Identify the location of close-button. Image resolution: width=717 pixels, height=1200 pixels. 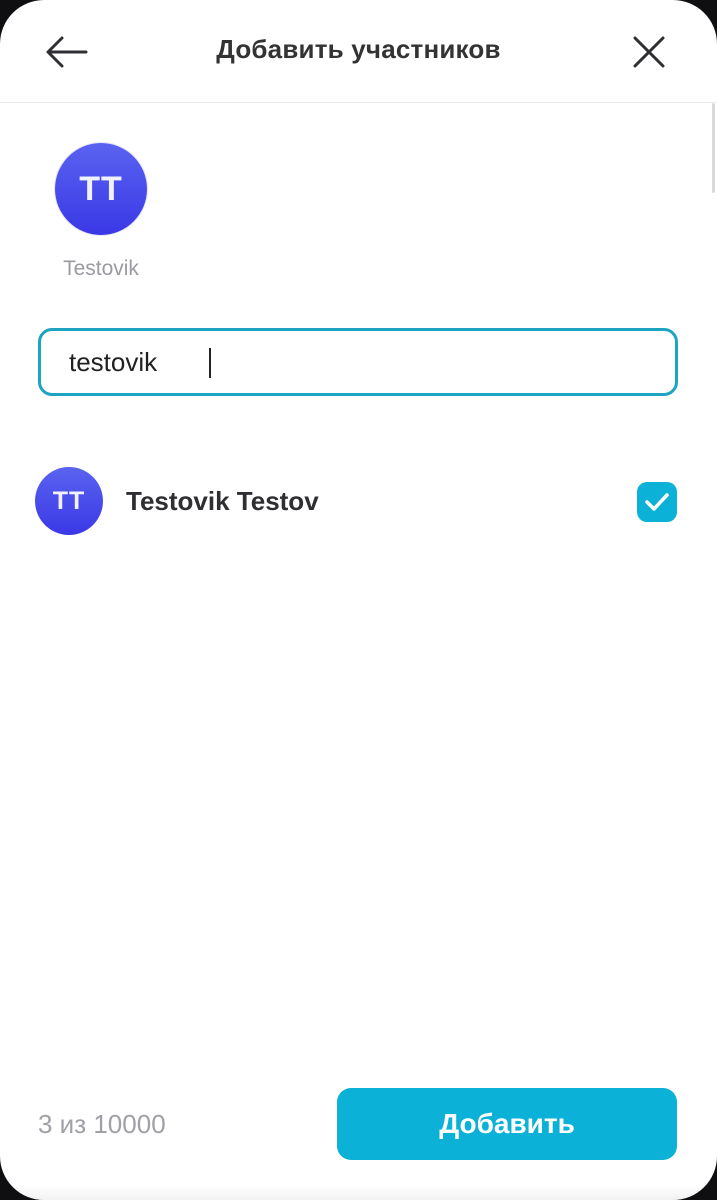
(649, 52).